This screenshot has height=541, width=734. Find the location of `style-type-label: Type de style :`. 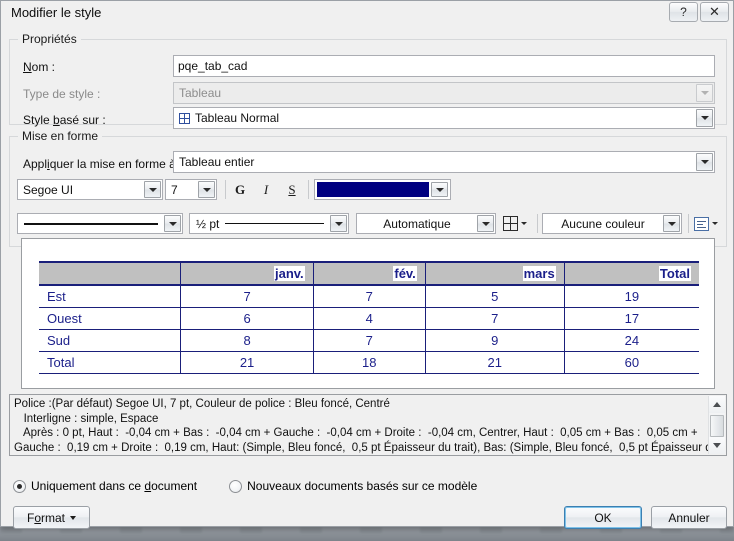

style-type-label: Type de style : is located at coordinates (62, 94).